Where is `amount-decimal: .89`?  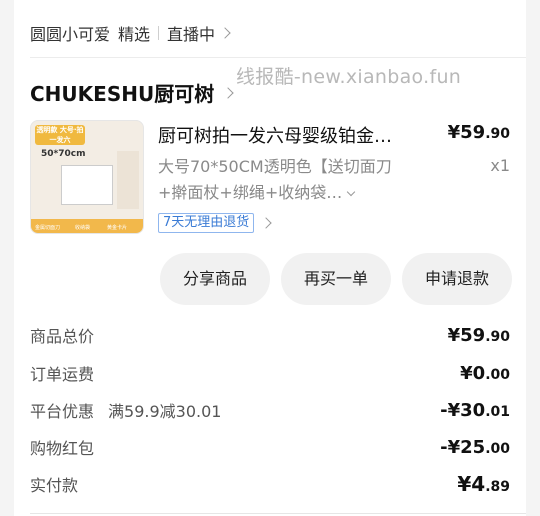 amount-decimal: .89 is located at coordinates (497, 487).